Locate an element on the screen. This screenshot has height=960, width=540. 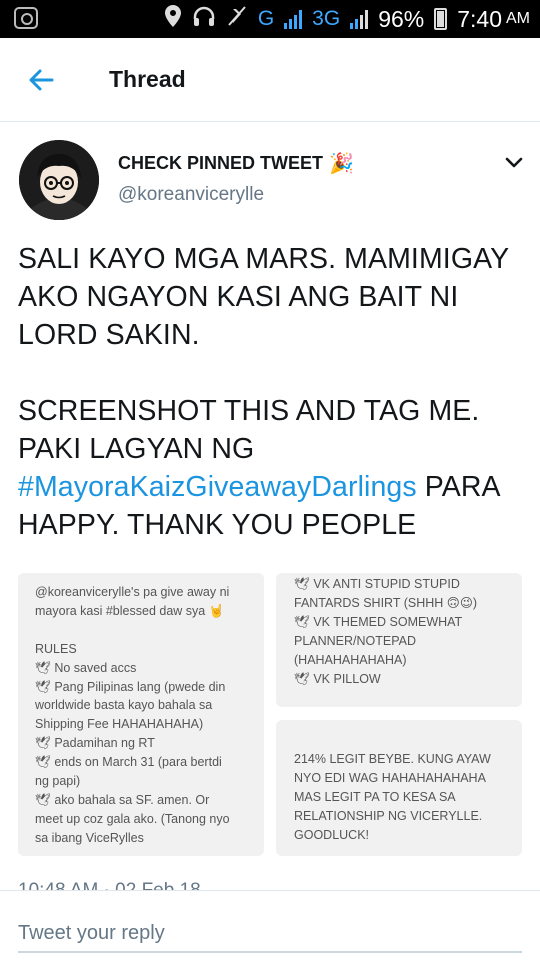
reply-bar is located at coordinates (270, 925).